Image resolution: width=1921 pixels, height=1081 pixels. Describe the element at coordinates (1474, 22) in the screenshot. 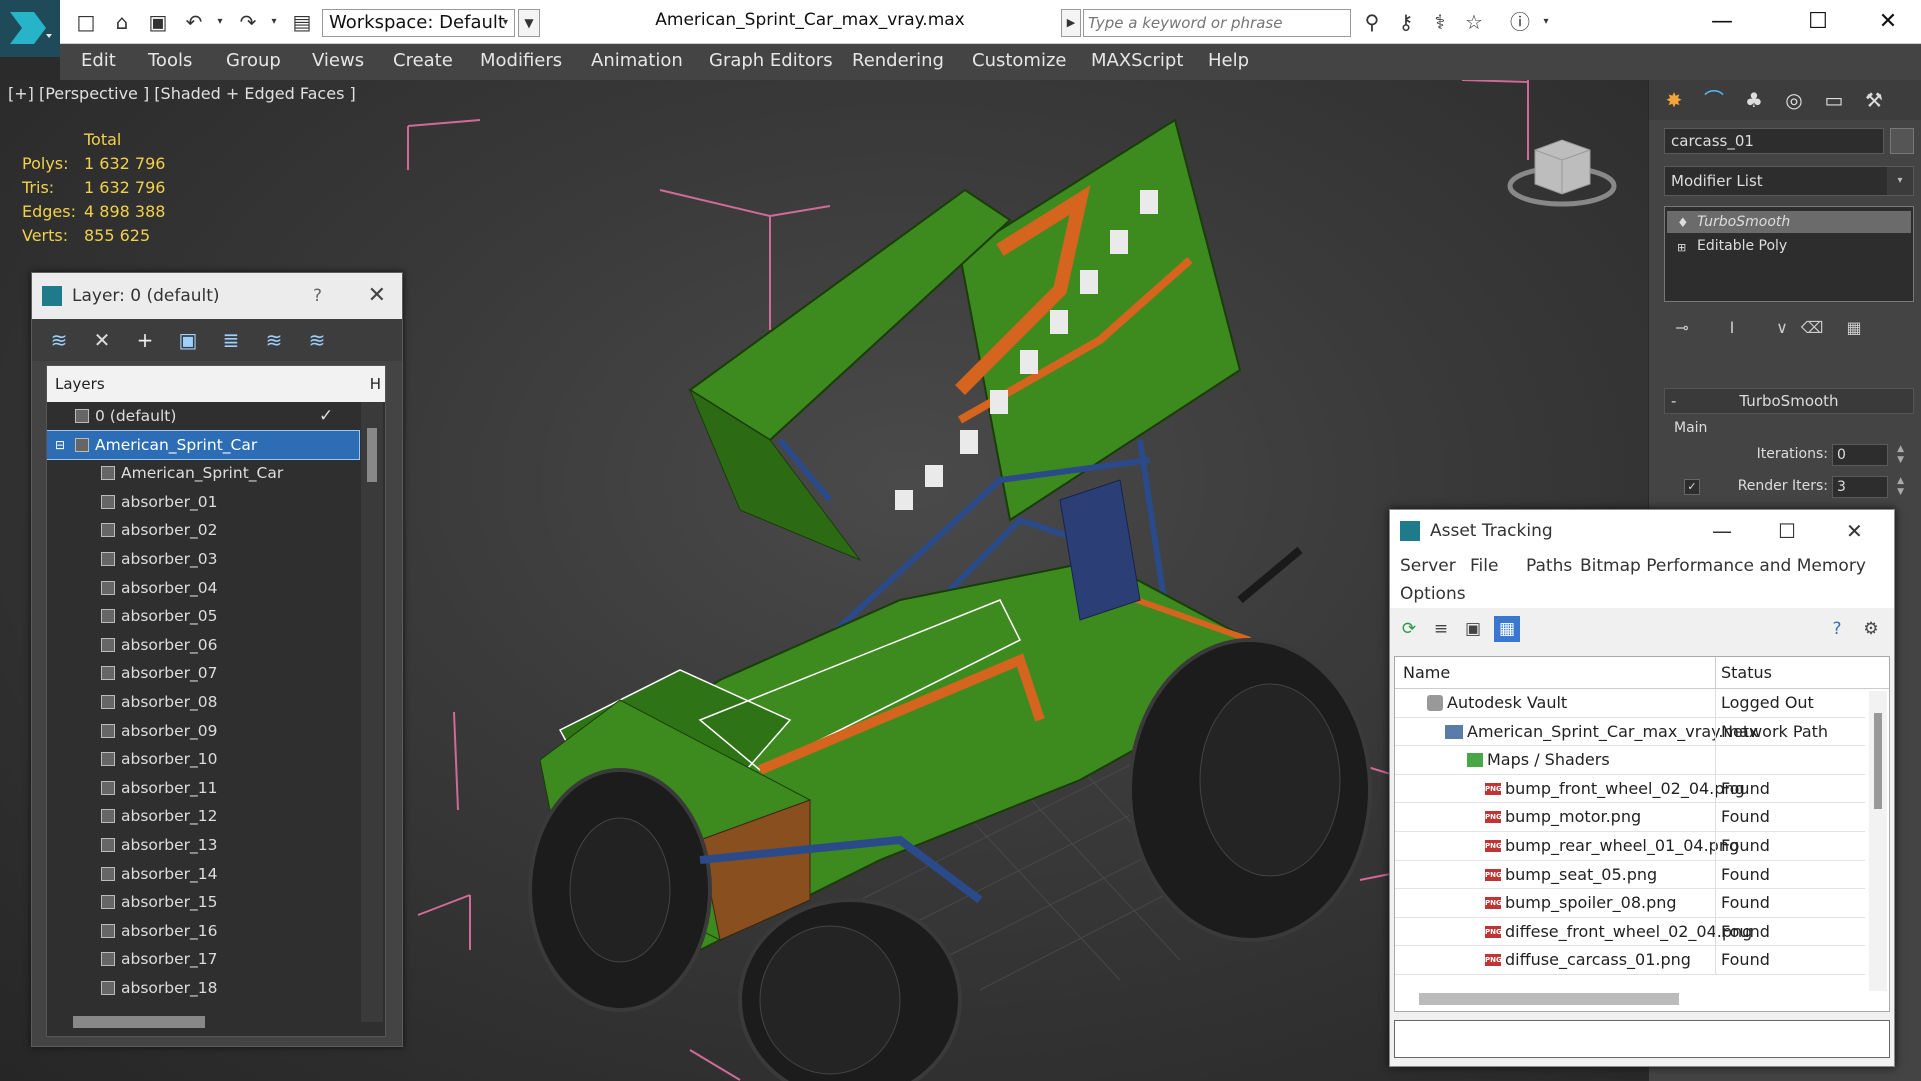

I see `favorites-star-icon: ☆` at that location.